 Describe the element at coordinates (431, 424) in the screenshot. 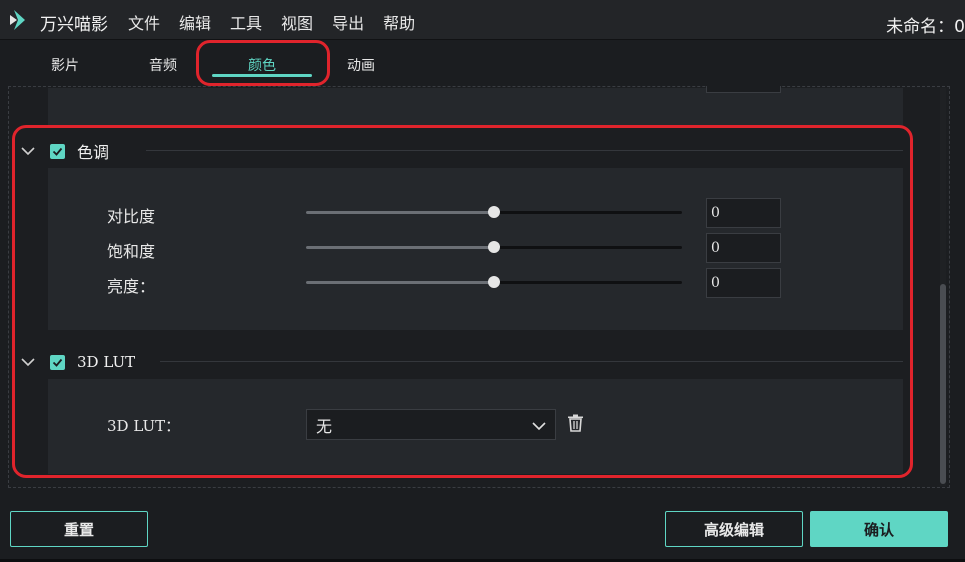

I see `lut-dropdown: 无` at that location.